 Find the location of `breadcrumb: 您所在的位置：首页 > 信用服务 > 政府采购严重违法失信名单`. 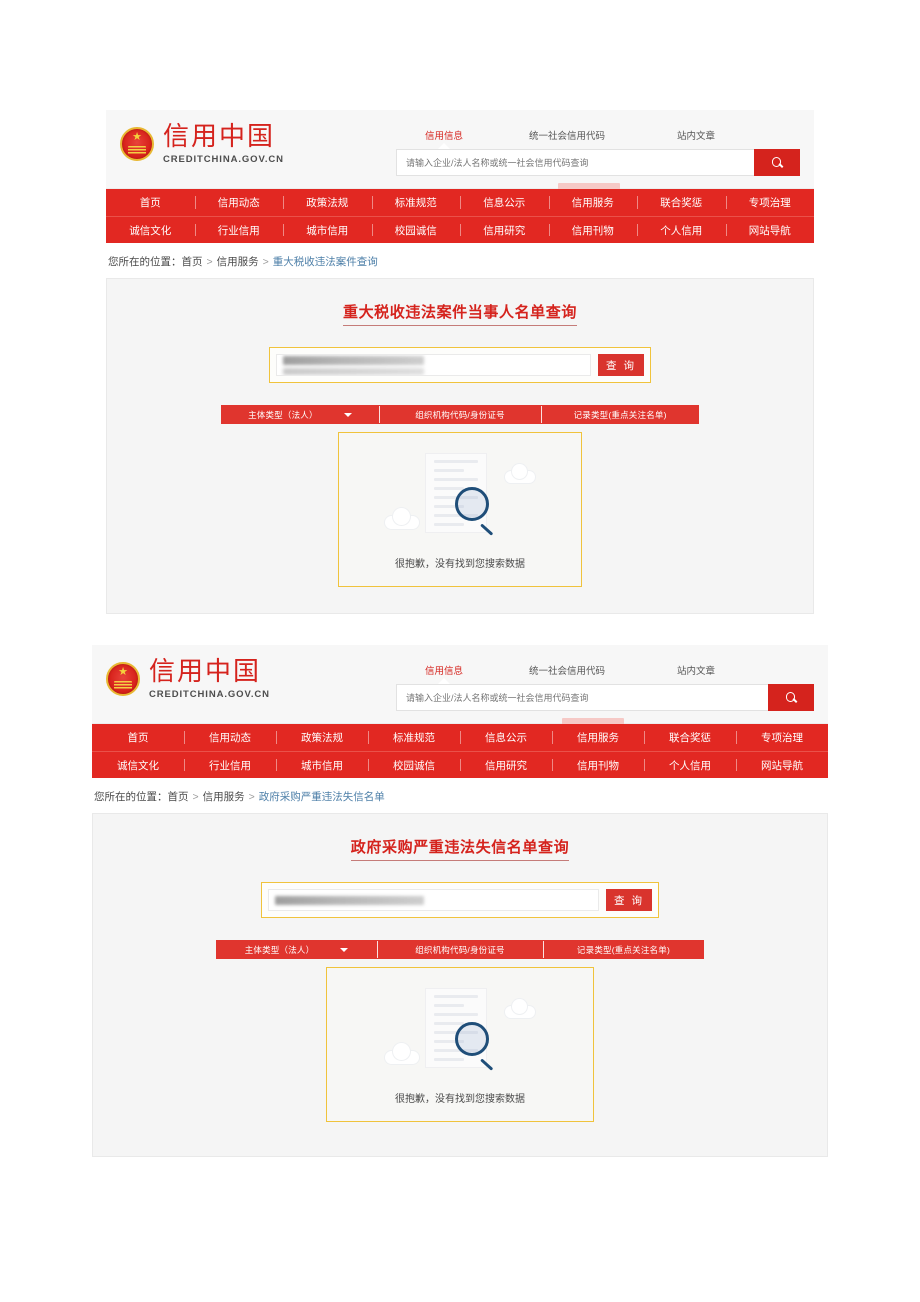

breadcrumb: 您所在的位置：首页 > 信用服务 > 政府采购严重违法失信名单 is located at coordinates (460, 795).